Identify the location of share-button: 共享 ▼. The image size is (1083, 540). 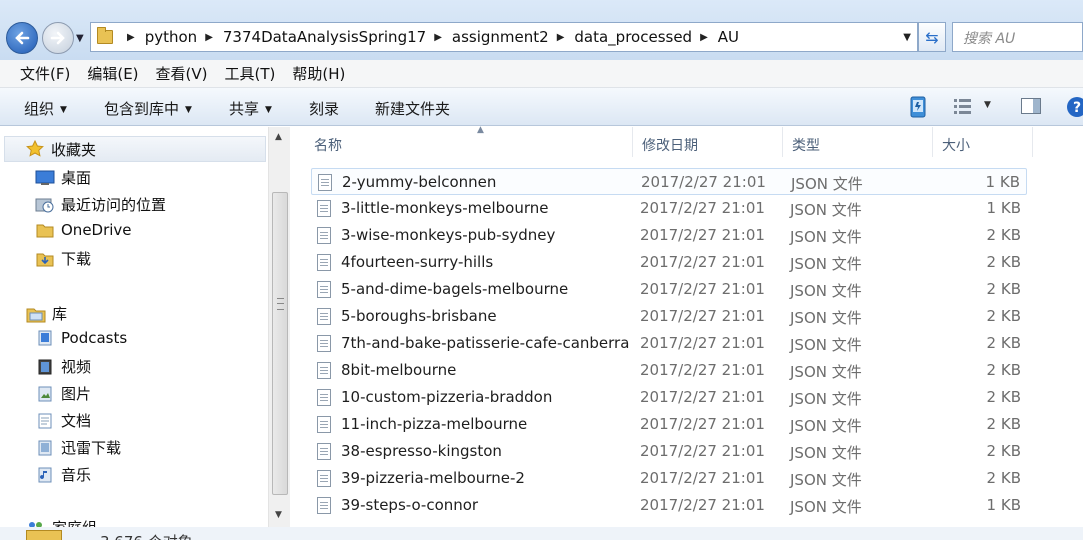
(250, 108).